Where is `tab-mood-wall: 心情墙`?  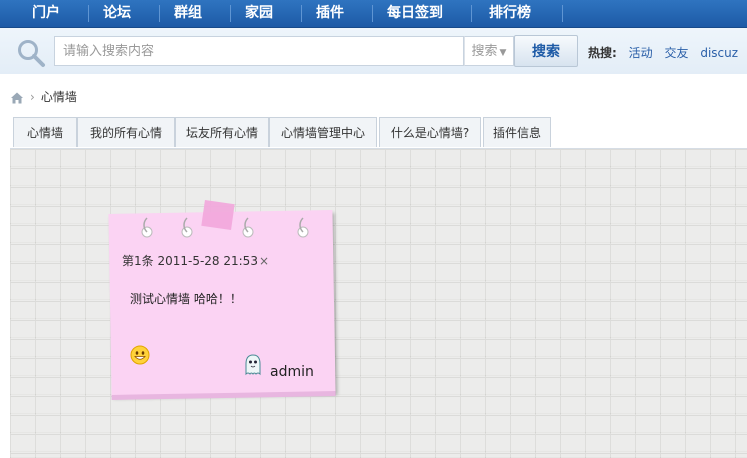 tab-mood-wall: 心情墙 is located at coordinates (45, 132).